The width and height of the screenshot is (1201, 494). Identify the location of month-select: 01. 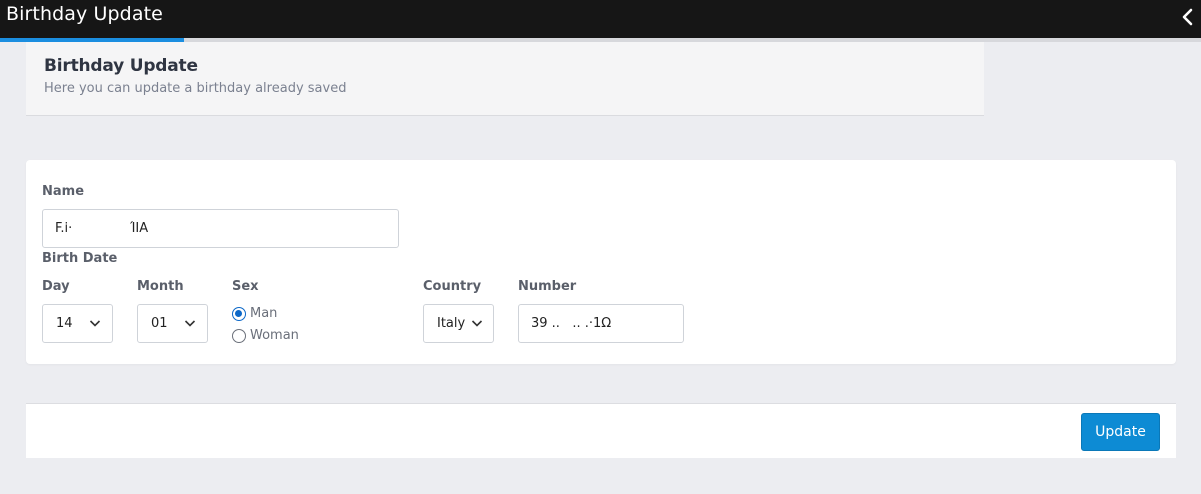
(172, 323).